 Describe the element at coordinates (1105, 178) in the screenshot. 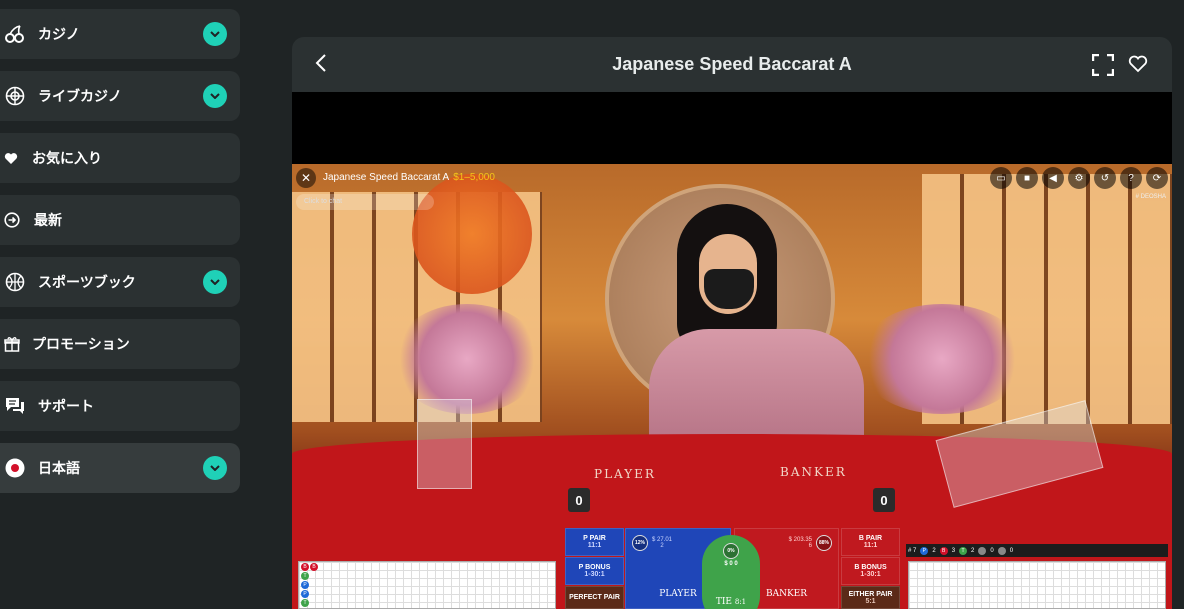

I see `history-icon: ↺` at that location.